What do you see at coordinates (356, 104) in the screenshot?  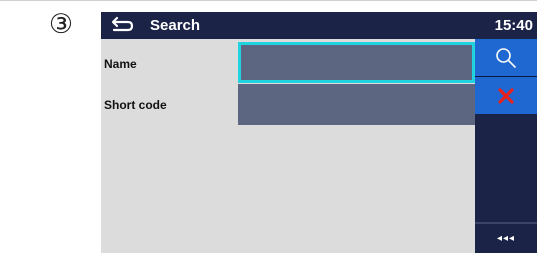 I see `short-code-input` at bounding box center [356, 104].